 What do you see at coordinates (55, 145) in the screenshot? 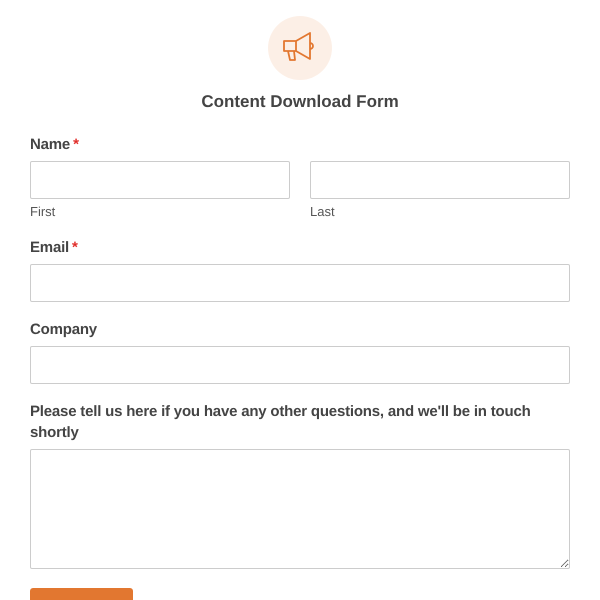
I see `field-label: Name *` at bounding box center [55, 145].